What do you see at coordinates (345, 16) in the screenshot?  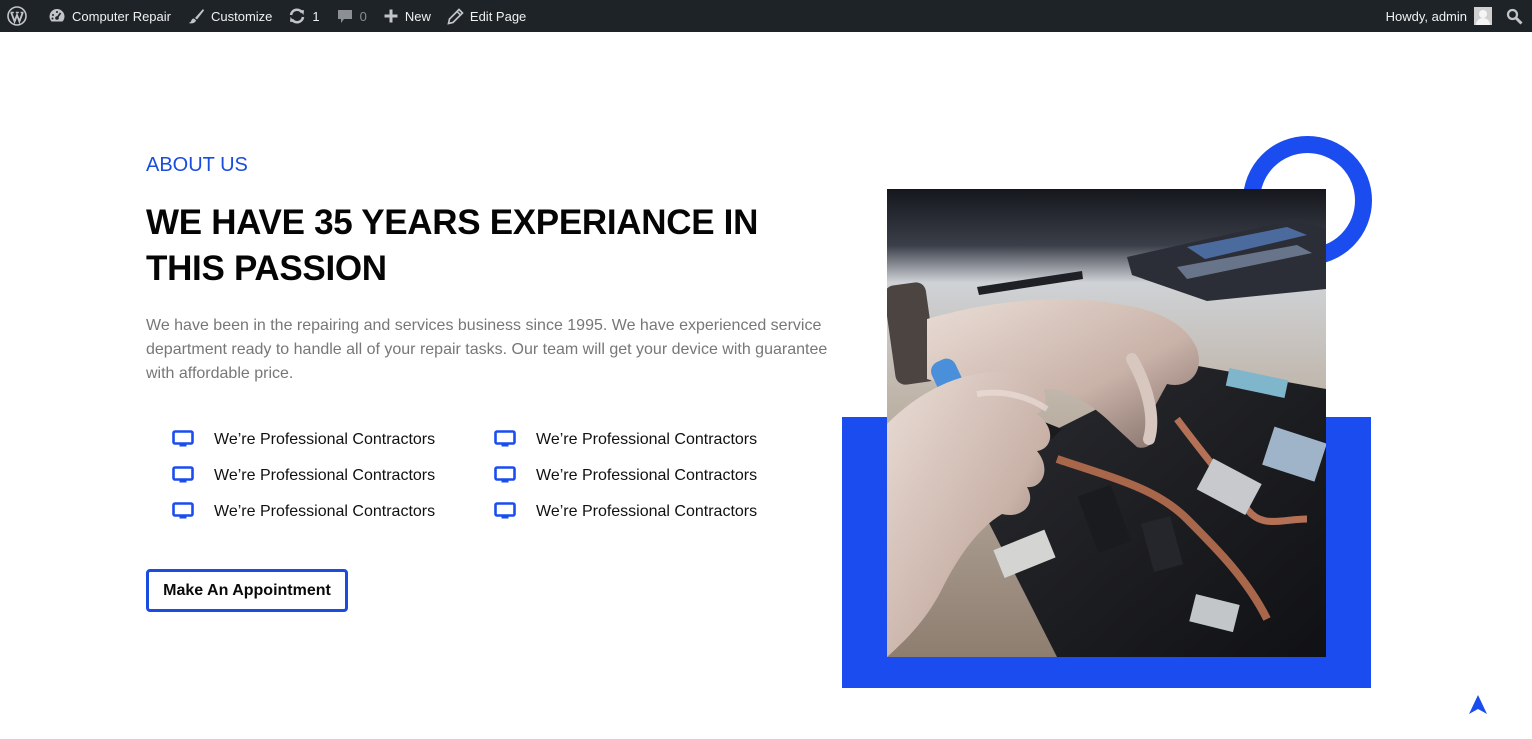 I see `comment-bubble-icon` at bounding box center [345, 16].